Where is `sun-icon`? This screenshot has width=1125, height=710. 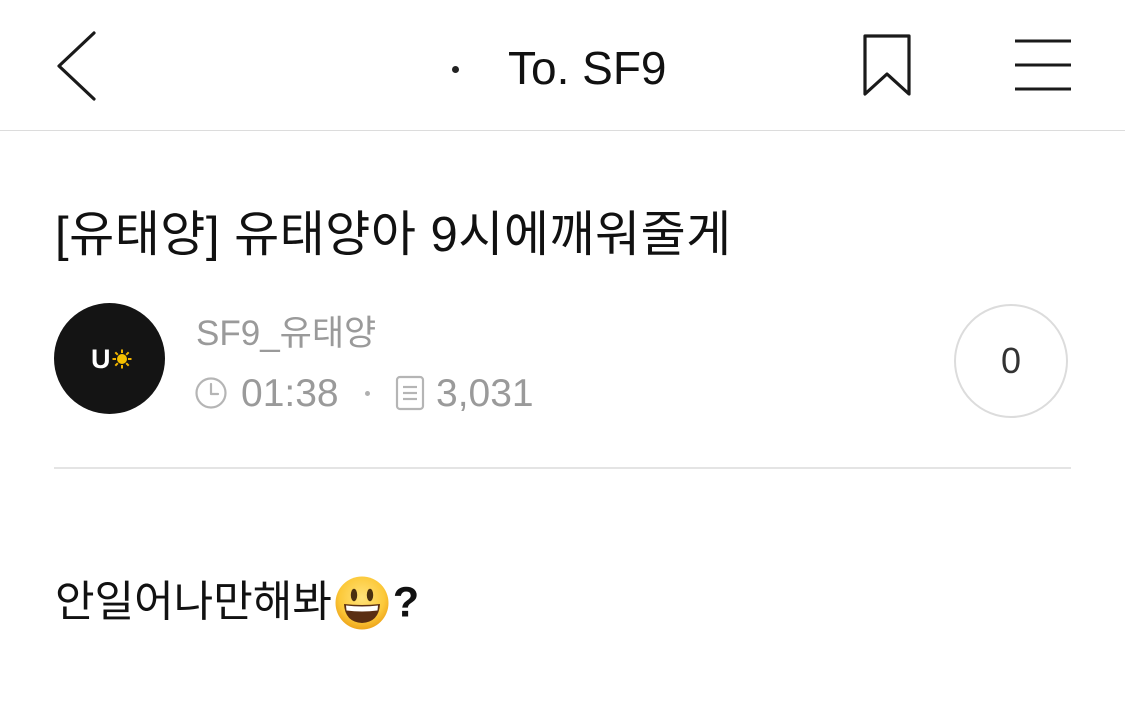
sun-icon is located at coordinates (122, 359).